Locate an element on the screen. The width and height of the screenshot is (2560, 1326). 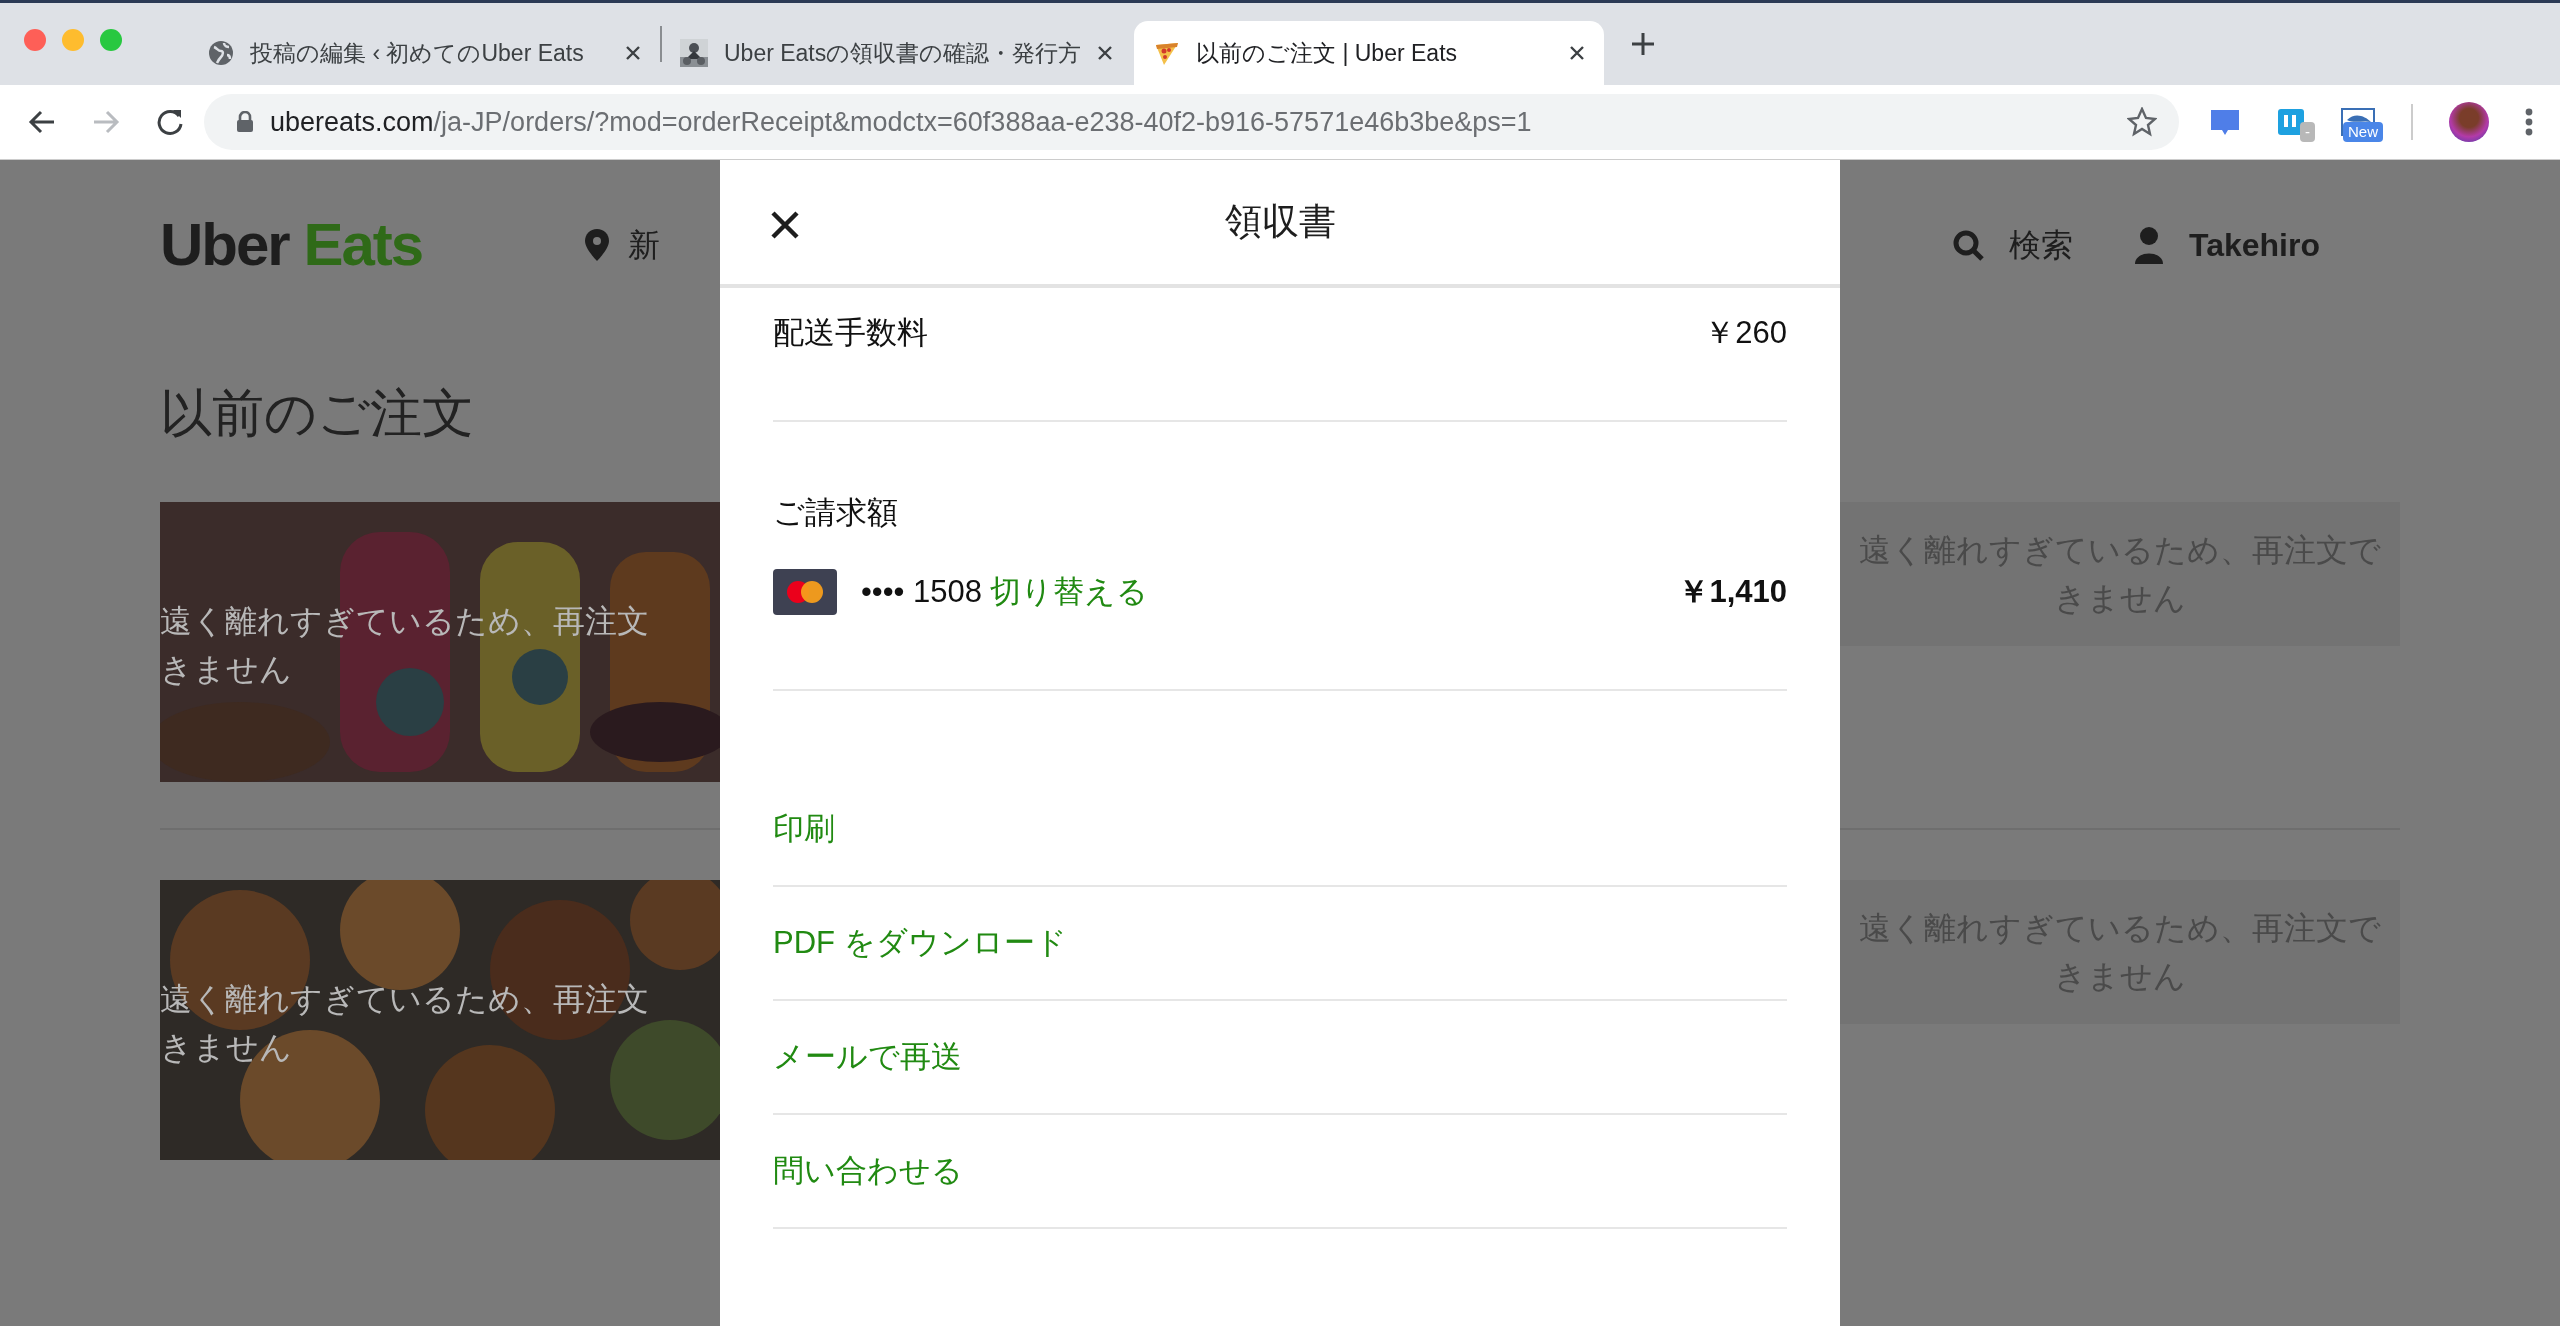
location-text: 新 is located at coordinates (644, 245).